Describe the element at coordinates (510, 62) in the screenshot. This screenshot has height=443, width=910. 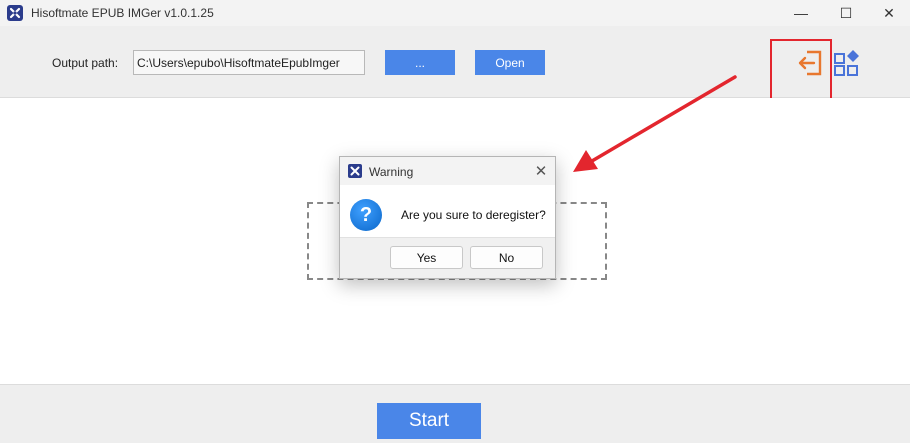
I see `open-button: Open` at that location.